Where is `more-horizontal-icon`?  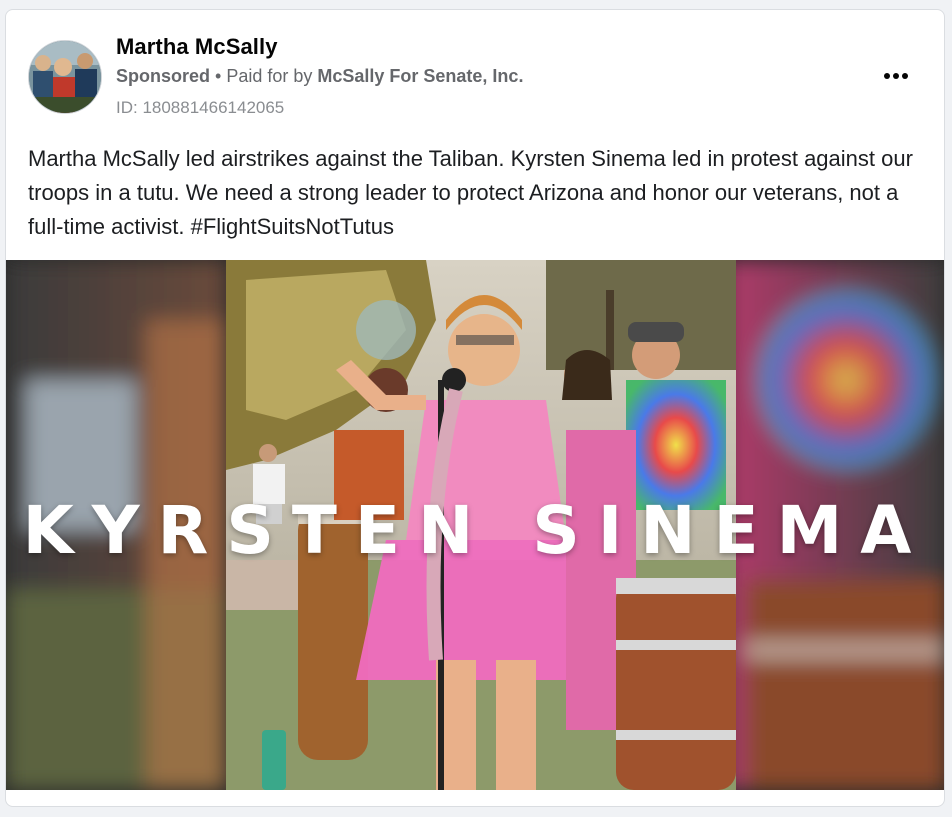 more-horizontal-icon is located at coordinates (896, 76).